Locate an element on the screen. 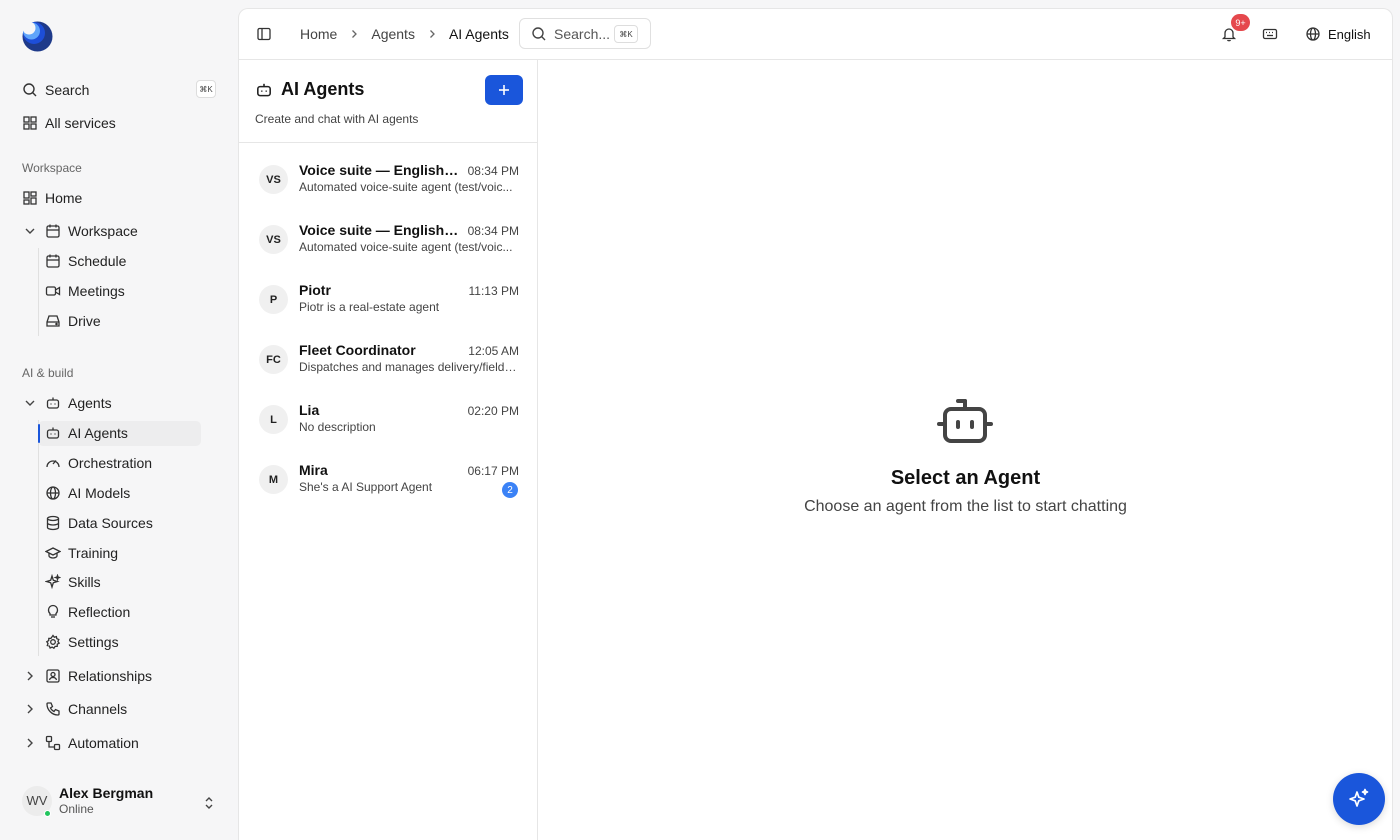 The height and width of the screenshot is (840, 1400). sidebar-item-label: All services is located at coordinates (80, 123).